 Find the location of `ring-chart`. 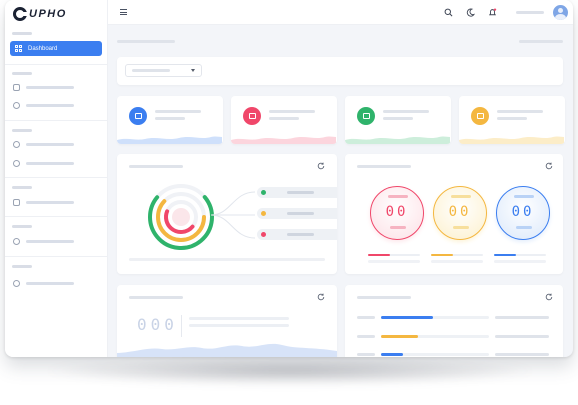

ring-chart is located at coordinates (181, 217).